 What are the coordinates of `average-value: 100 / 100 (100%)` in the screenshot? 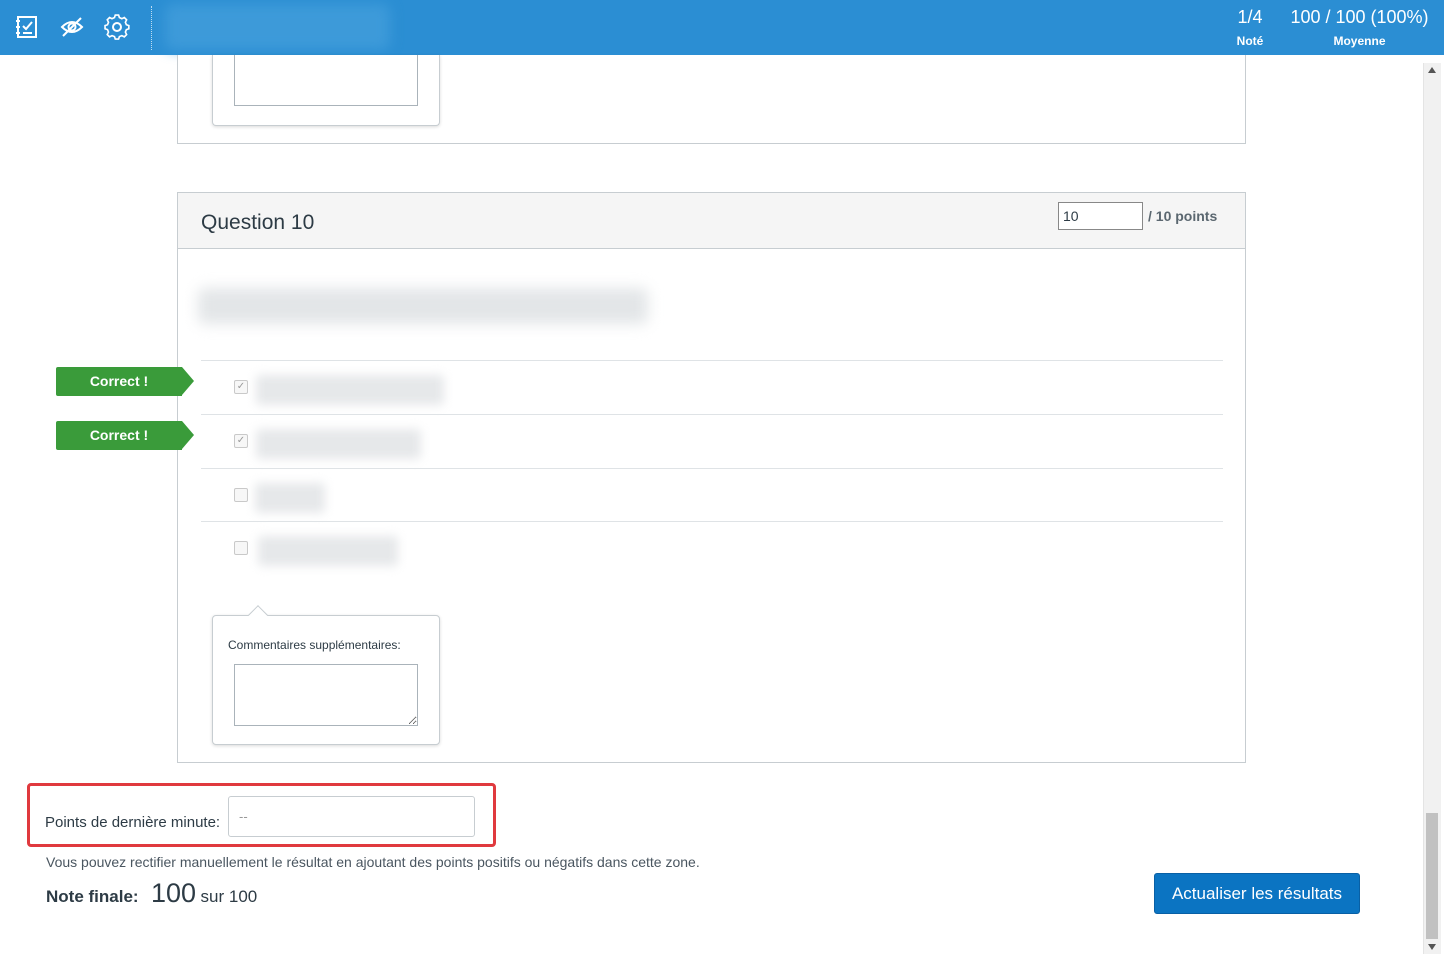 It's located at (1359, 17).